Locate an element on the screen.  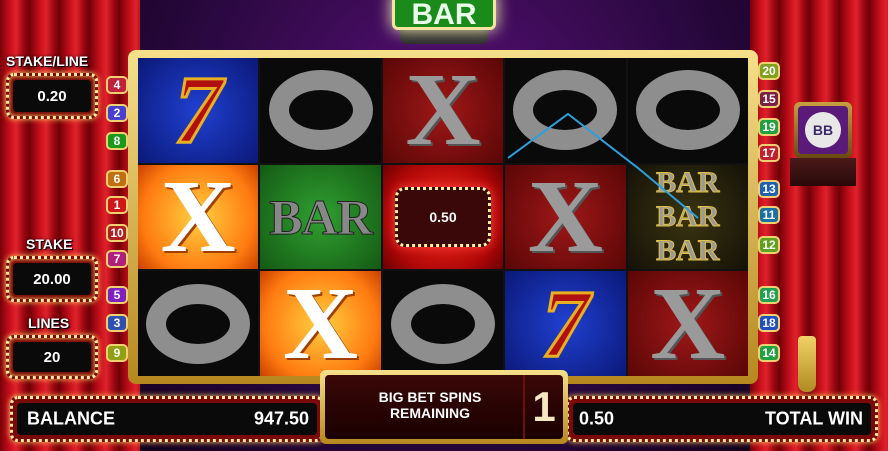
payline-badge-3: 3 is located at coordinates (117, 323).